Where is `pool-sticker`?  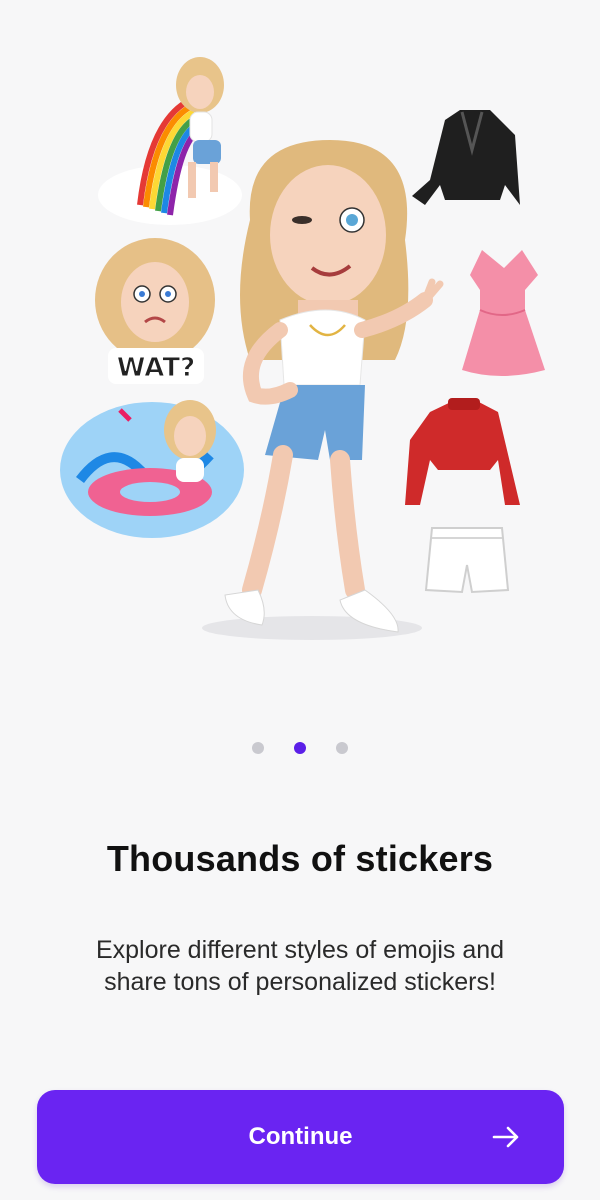 pool-sticker is located at coordinates (152, 469).